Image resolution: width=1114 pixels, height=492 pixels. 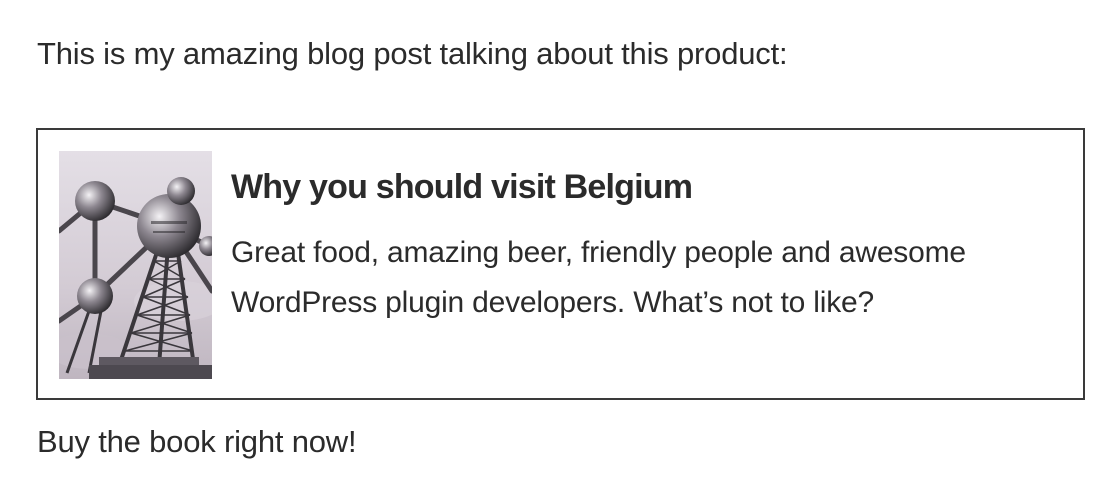 What do you see at coordinates (462, 187) in the screenshot?
I see `card-title-link: Why you should visit Belgium` at bounding box center [462, 187].